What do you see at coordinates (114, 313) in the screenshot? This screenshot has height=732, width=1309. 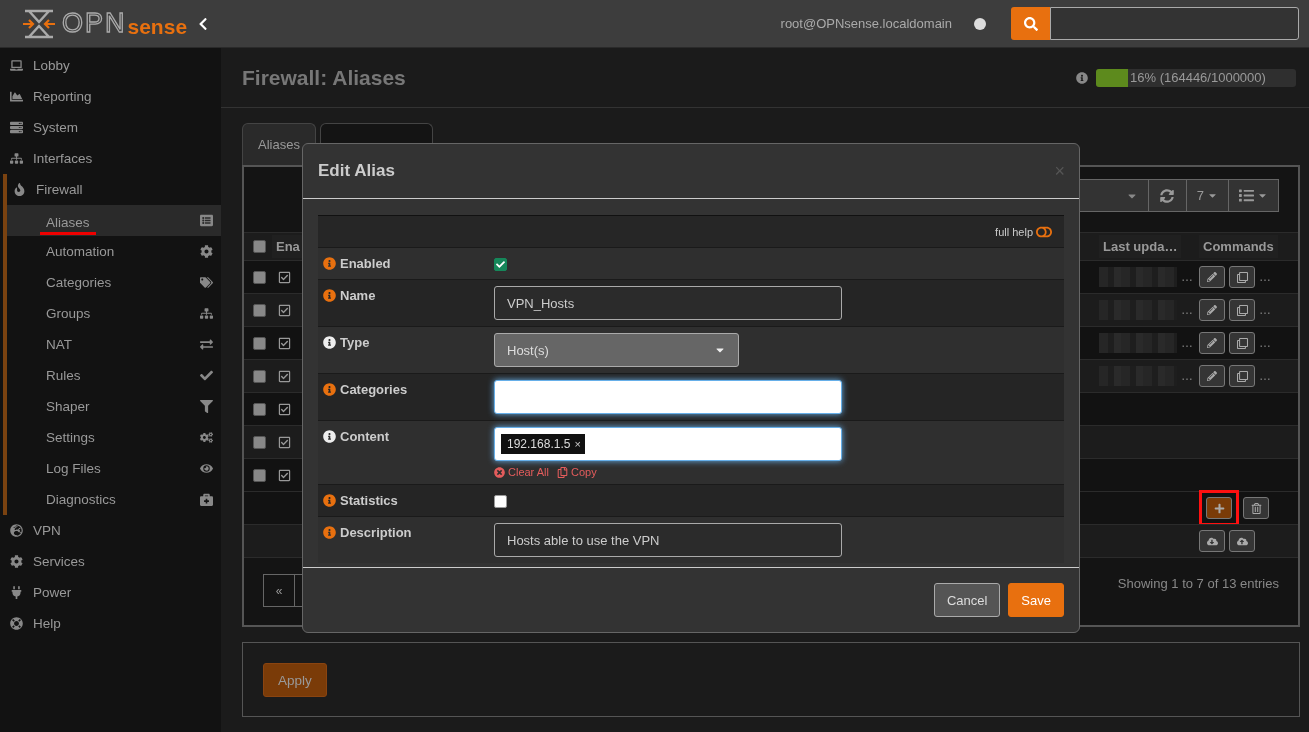 I see `sidebar-subitem: Groups` at bounding box center [114, 313].